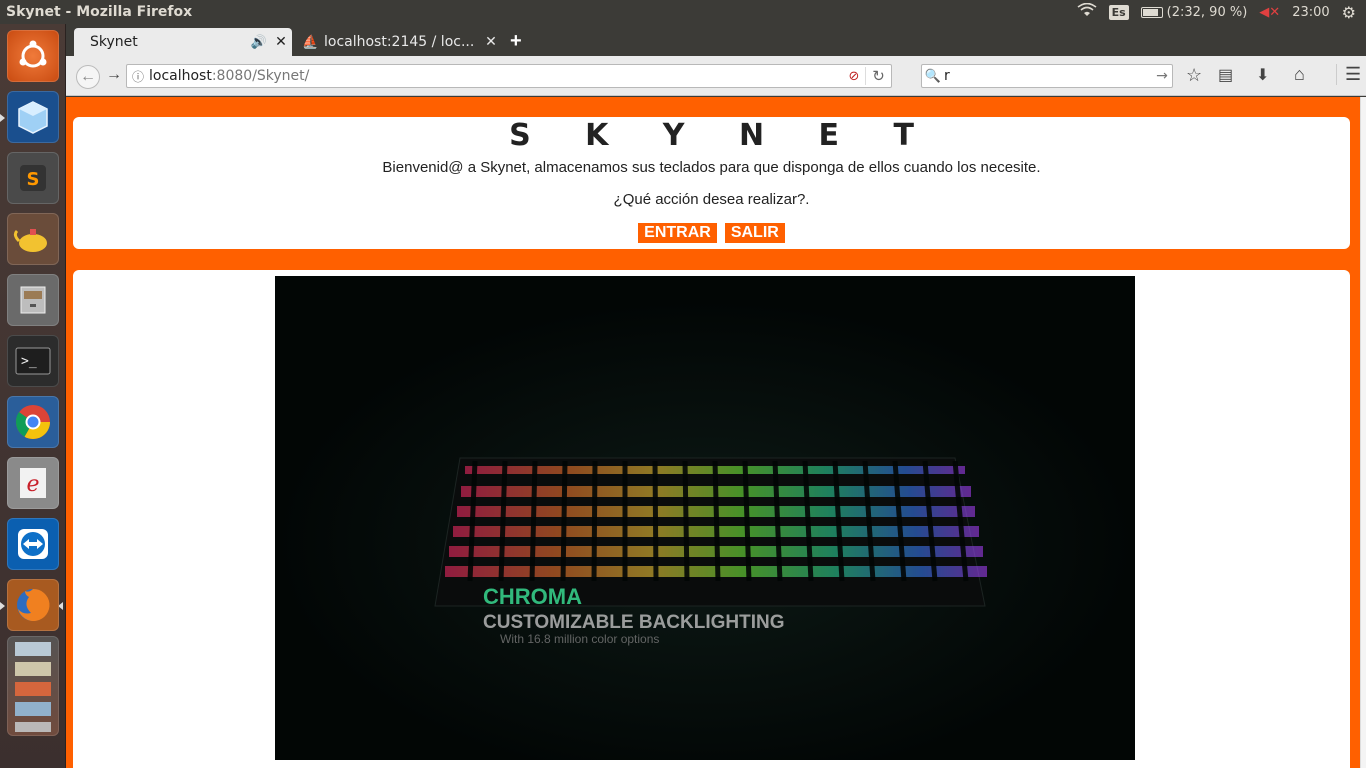 The width and height of the screenshot is (1366, 768). What do you see at coordinates (260, 76) in the screenshot?
I see `url-path: :8080/Skynet/` at bounding box center [260, 76].